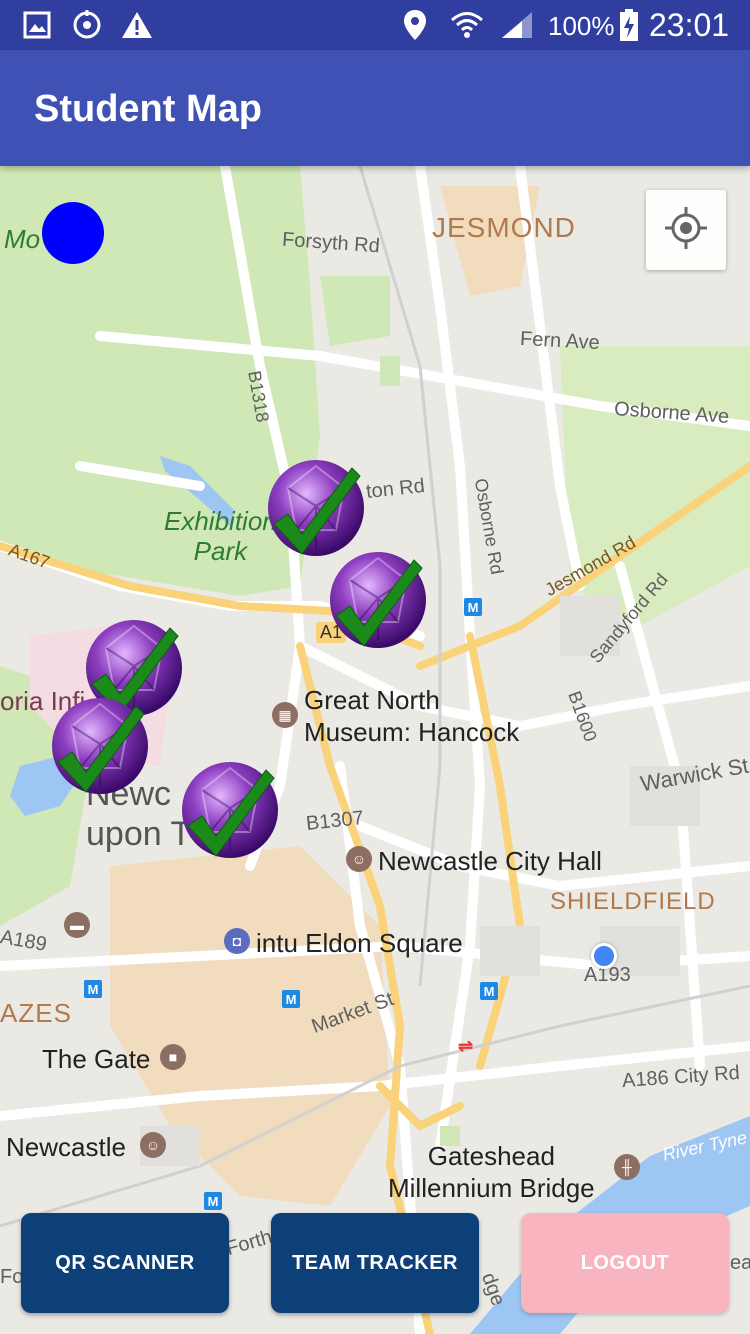  Describe the element at coordinates (467, 25) in the screenshot. I see `wifi-icon` at that location.